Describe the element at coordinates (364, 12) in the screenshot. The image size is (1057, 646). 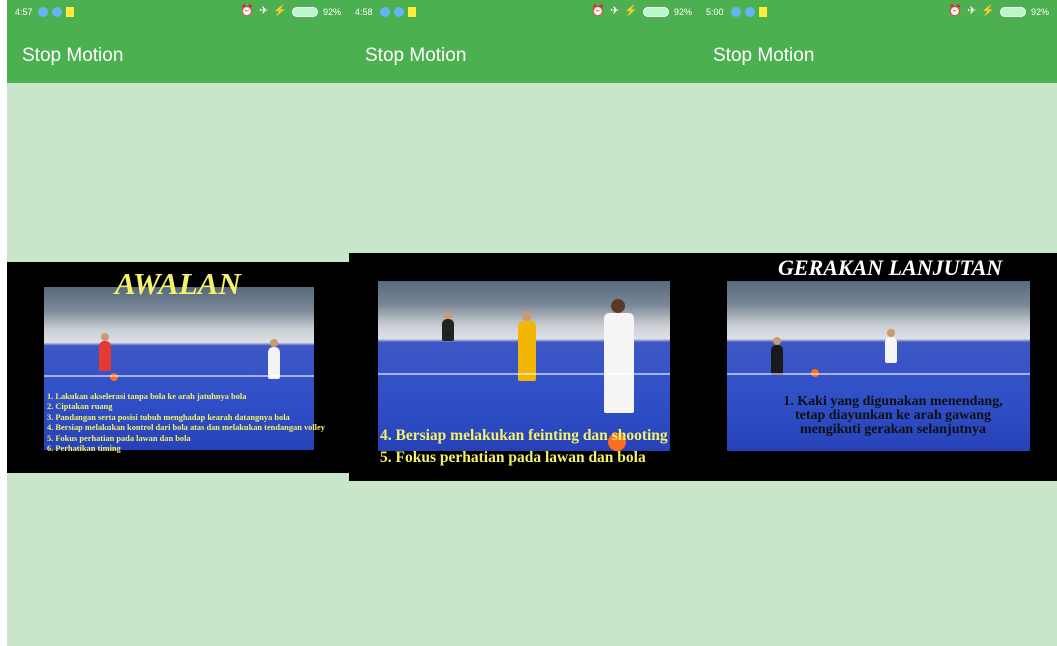
I see `status-time: 4:58` at that location.